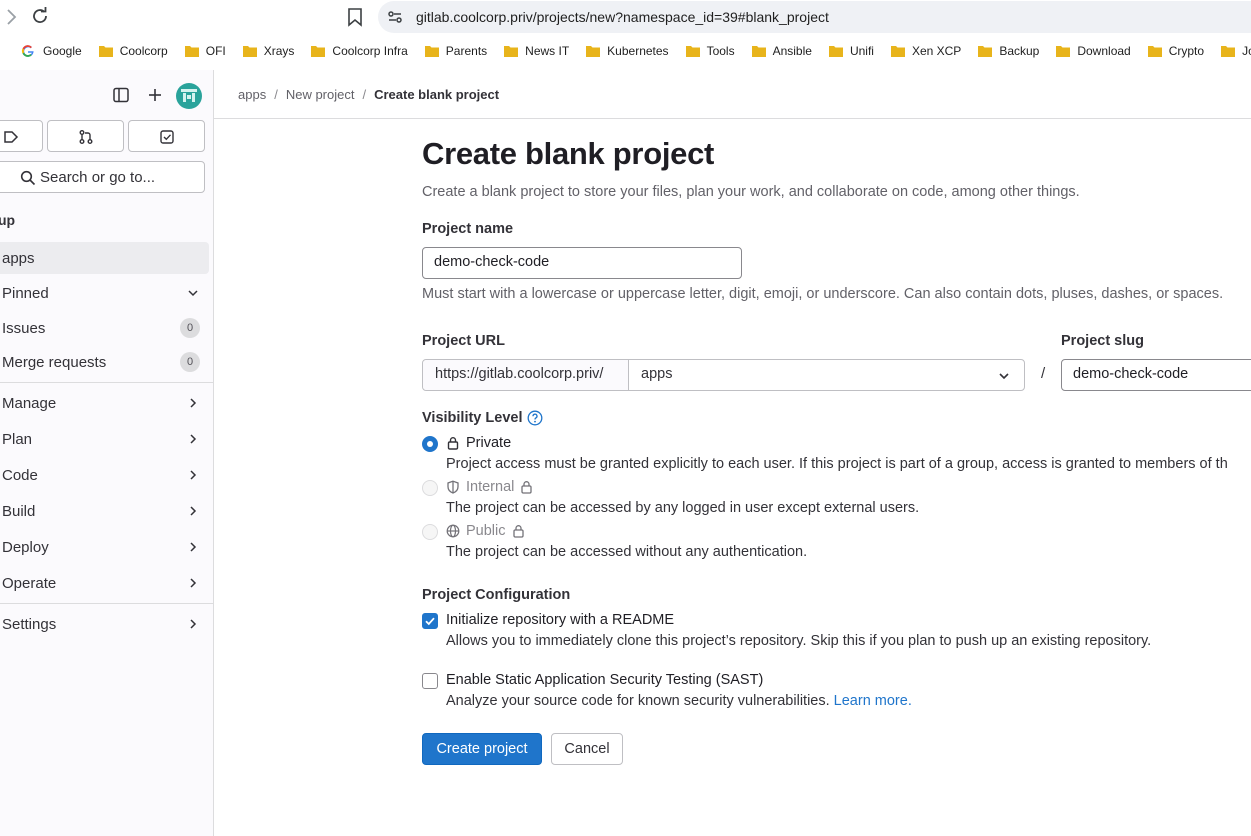  I want to click on sidebar-item-label: Merge requests, so click(54, 362).